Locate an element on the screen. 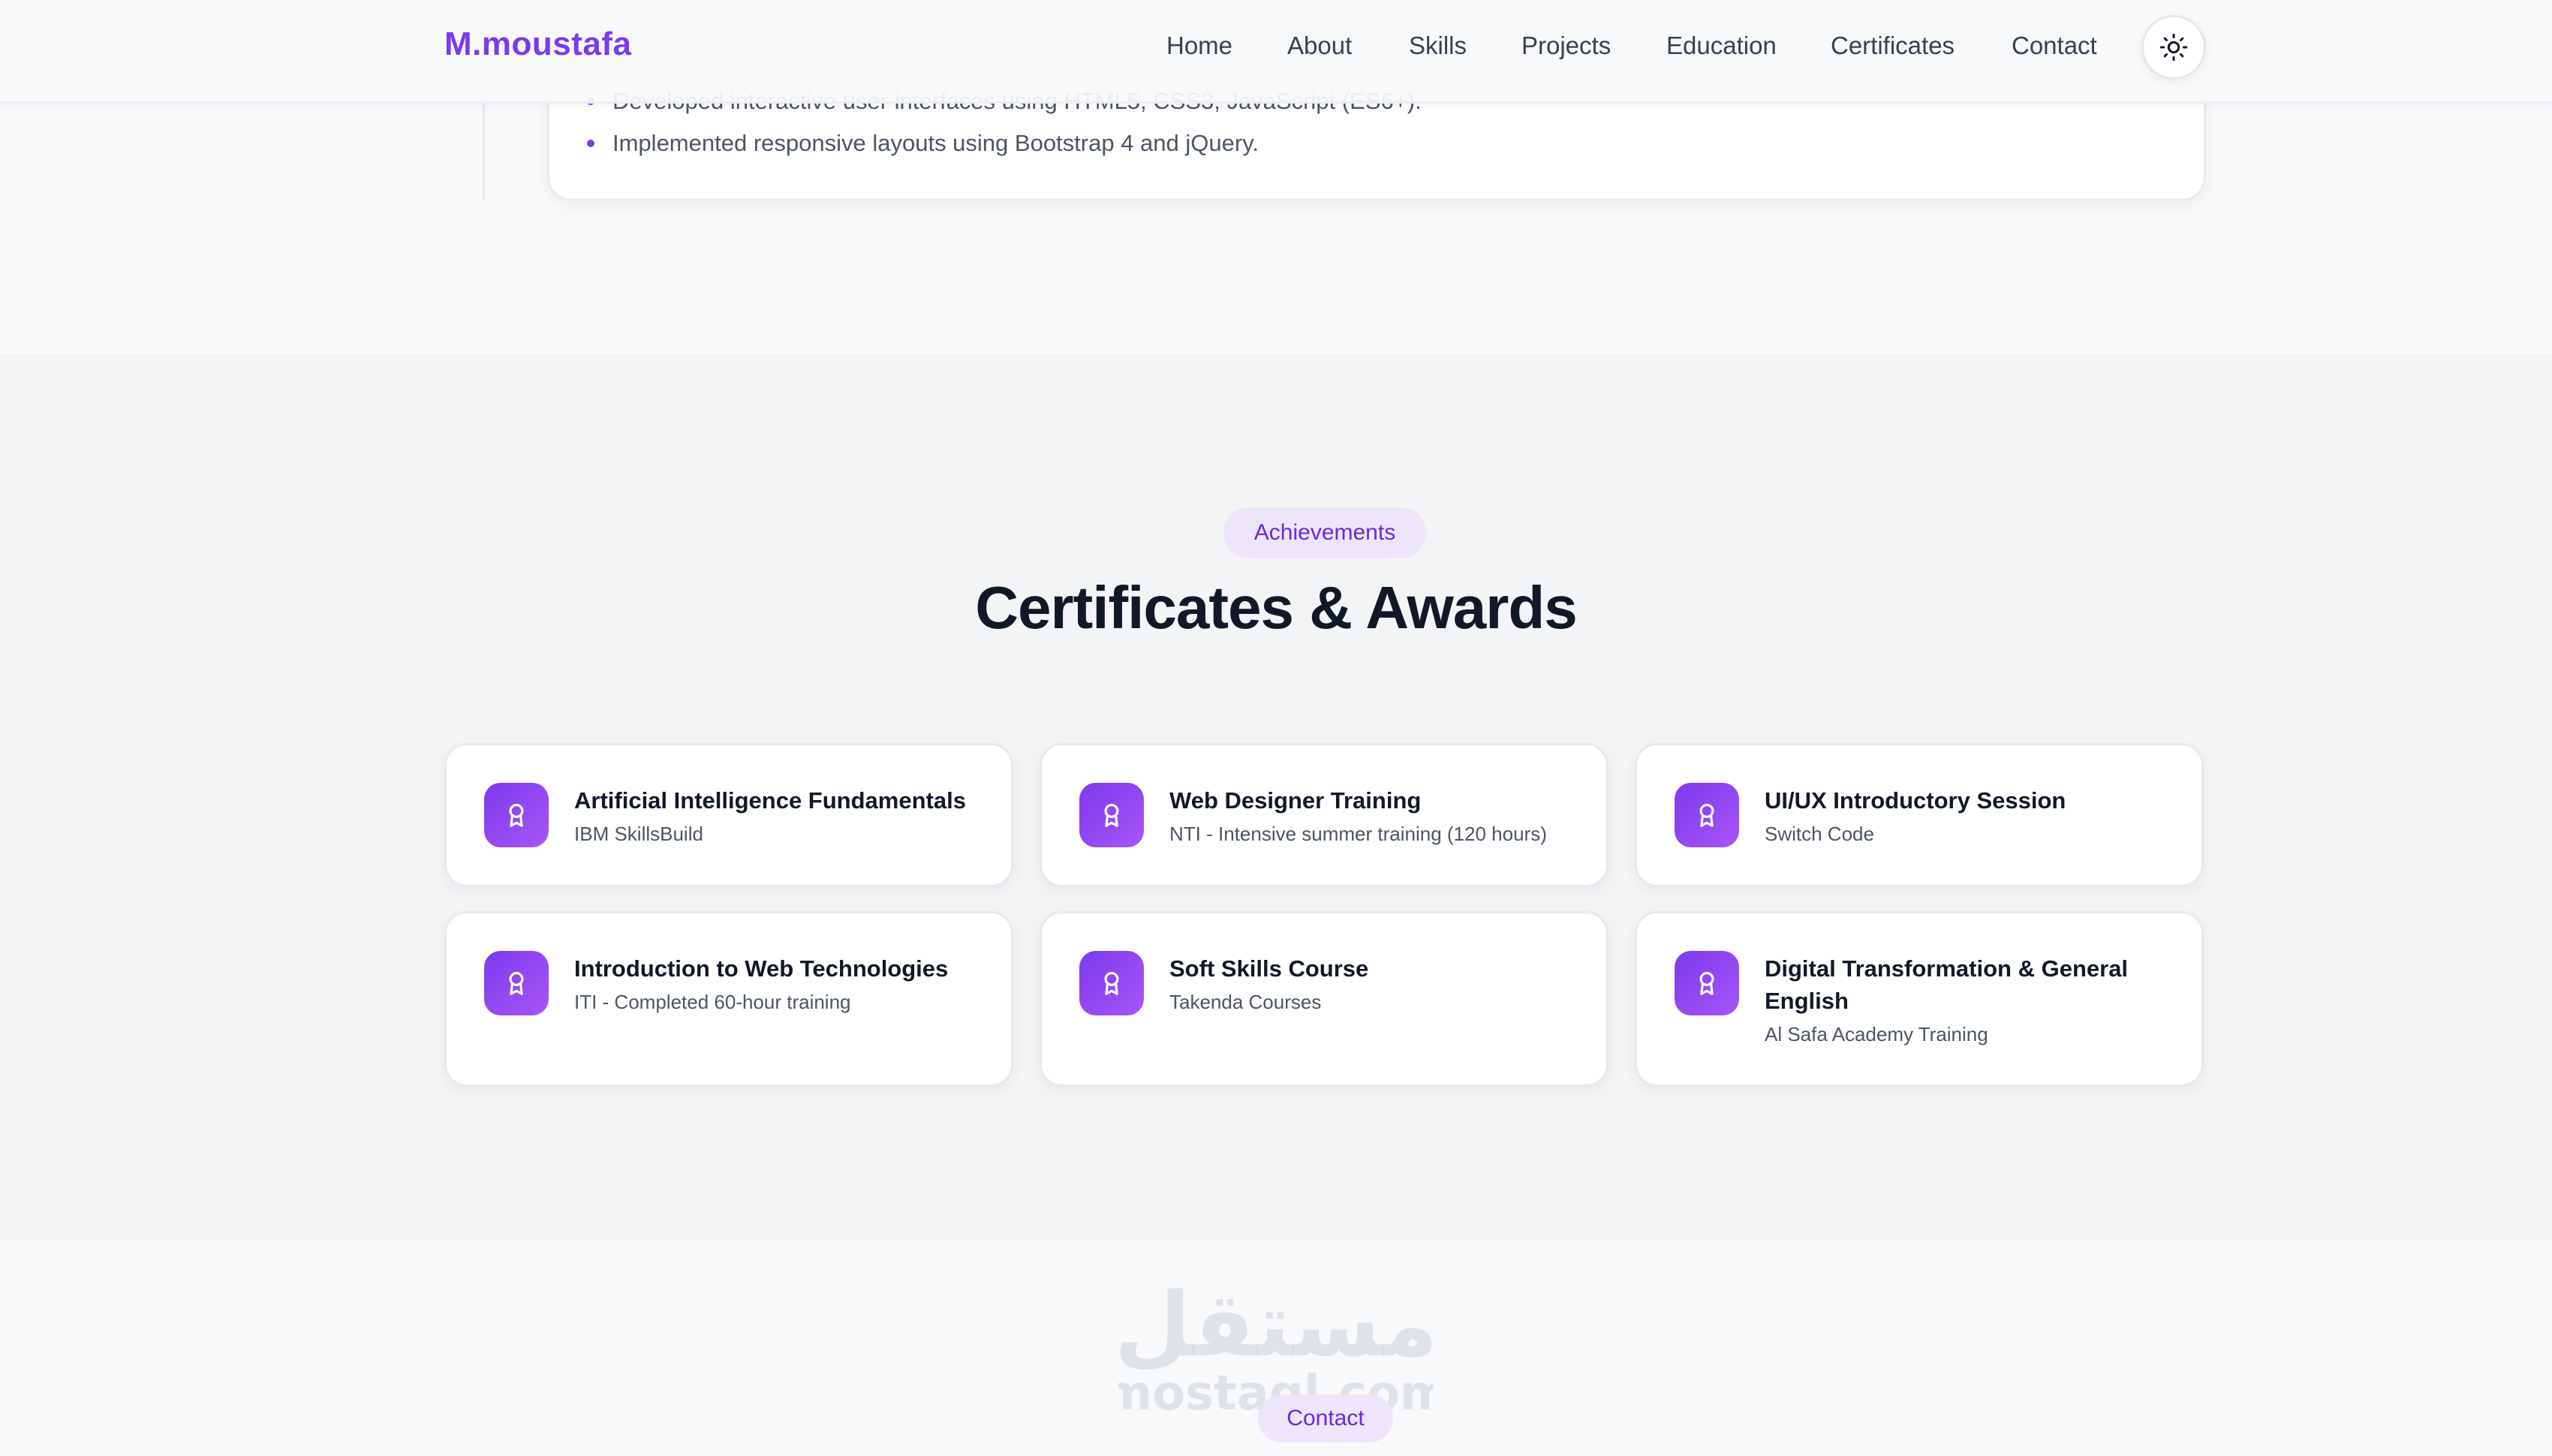 This screenshot has width=2552, height=1456. sun-icon is located at coordinates (2173, 47).